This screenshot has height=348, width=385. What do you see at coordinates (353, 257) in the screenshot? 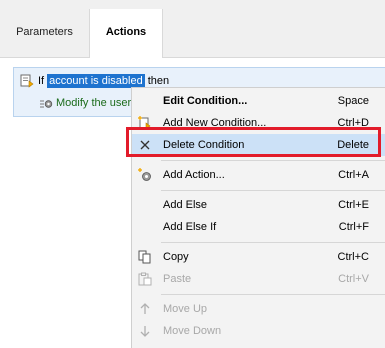
I see `menu-item-shortcut: Ctrl+C` at bounding box center [353, 257].